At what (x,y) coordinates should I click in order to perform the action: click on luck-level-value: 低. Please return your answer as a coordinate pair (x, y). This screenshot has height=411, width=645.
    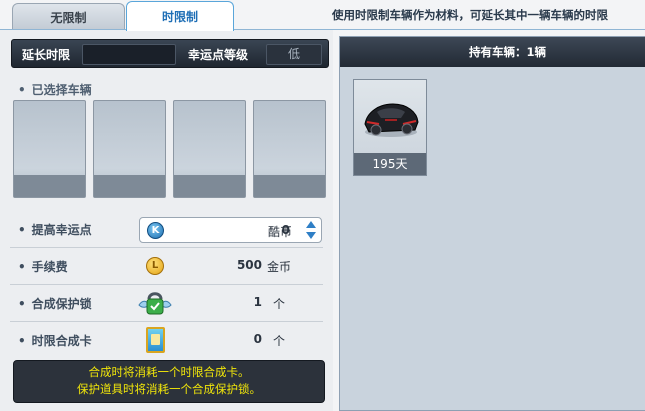
    Looking at the image, I should click on (294, 54).